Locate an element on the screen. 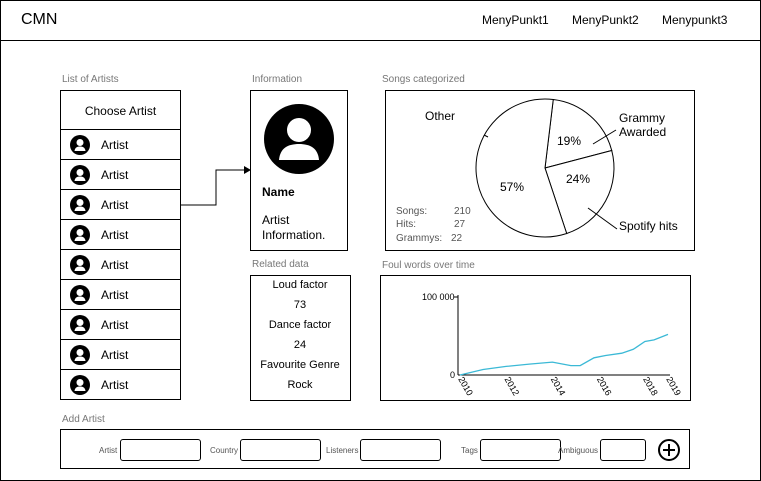 This screenshot has width=761, height=481. pie-value-grammy: 19% is located at coordinates (569, 141).